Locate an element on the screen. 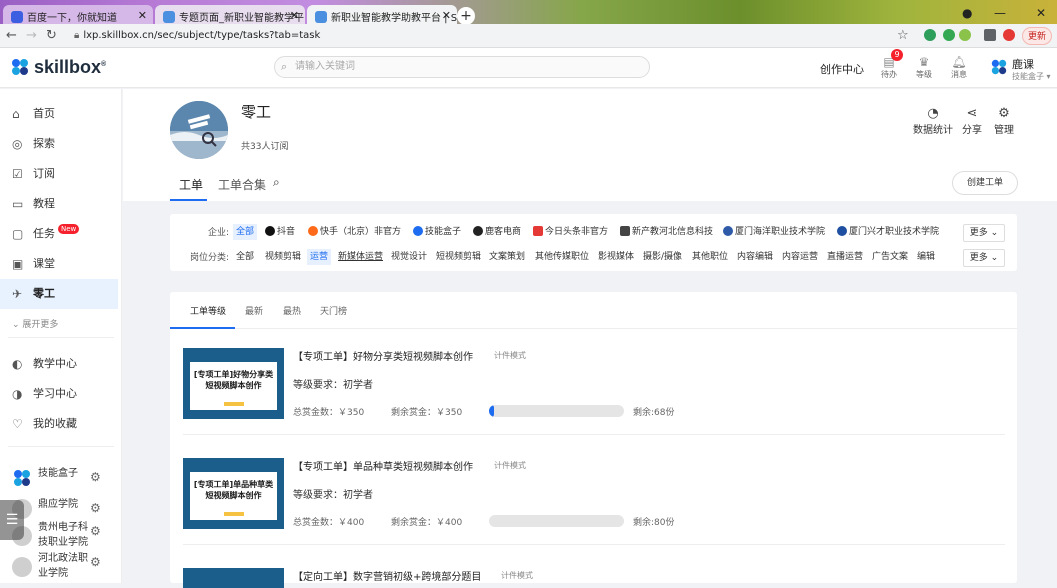 The height and width of the screenshot is (588, 1057). extensions-puzzle-icon is located at coordinates (990, 35).